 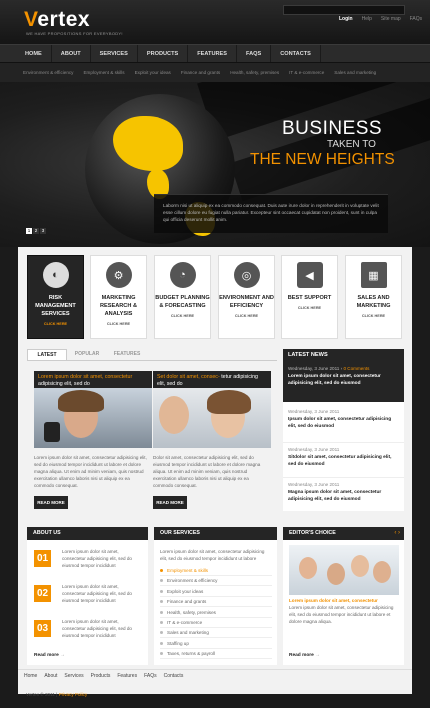 What do you see at coordinates (152, 355) in the screenshot?
I see `content-tabs: LATEST POPULAR FEATURES` at bounding box center [152, 355].